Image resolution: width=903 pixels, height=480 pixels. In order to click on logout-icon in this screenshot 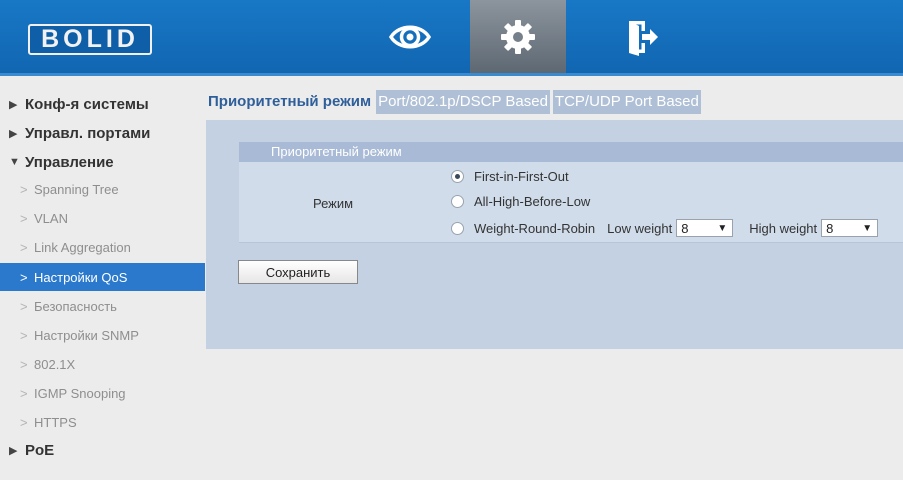, I will do `click(643, 38)`.